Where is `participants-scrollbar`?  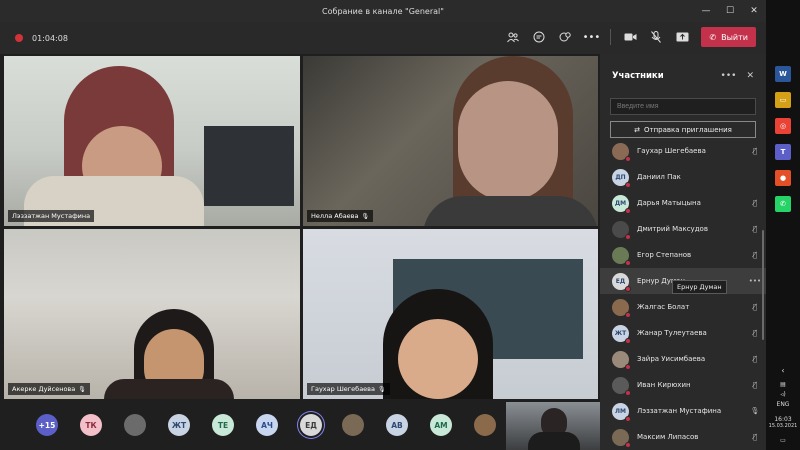
participants-scrollbar is located at coordinates (763, 285).